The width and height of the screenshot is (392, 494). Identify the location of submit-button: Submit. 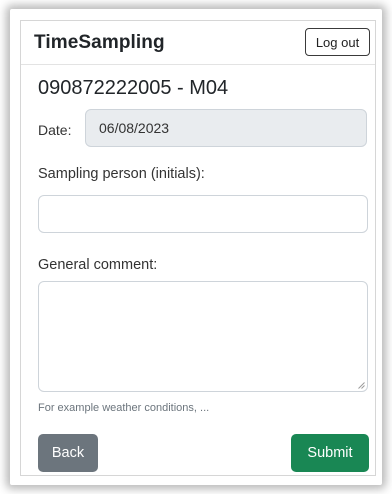
(330, 453).